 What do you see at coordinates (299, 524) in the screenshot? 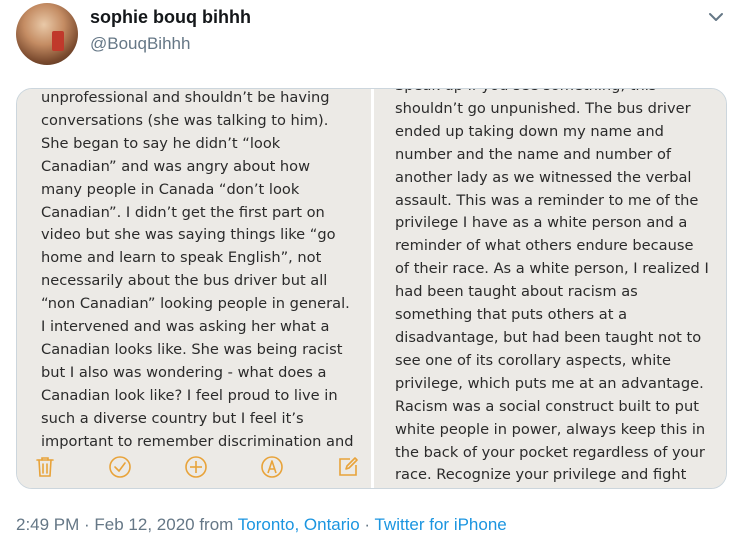
I see `location-link: Toronto, Ontario` at bounding box center [299, 524].